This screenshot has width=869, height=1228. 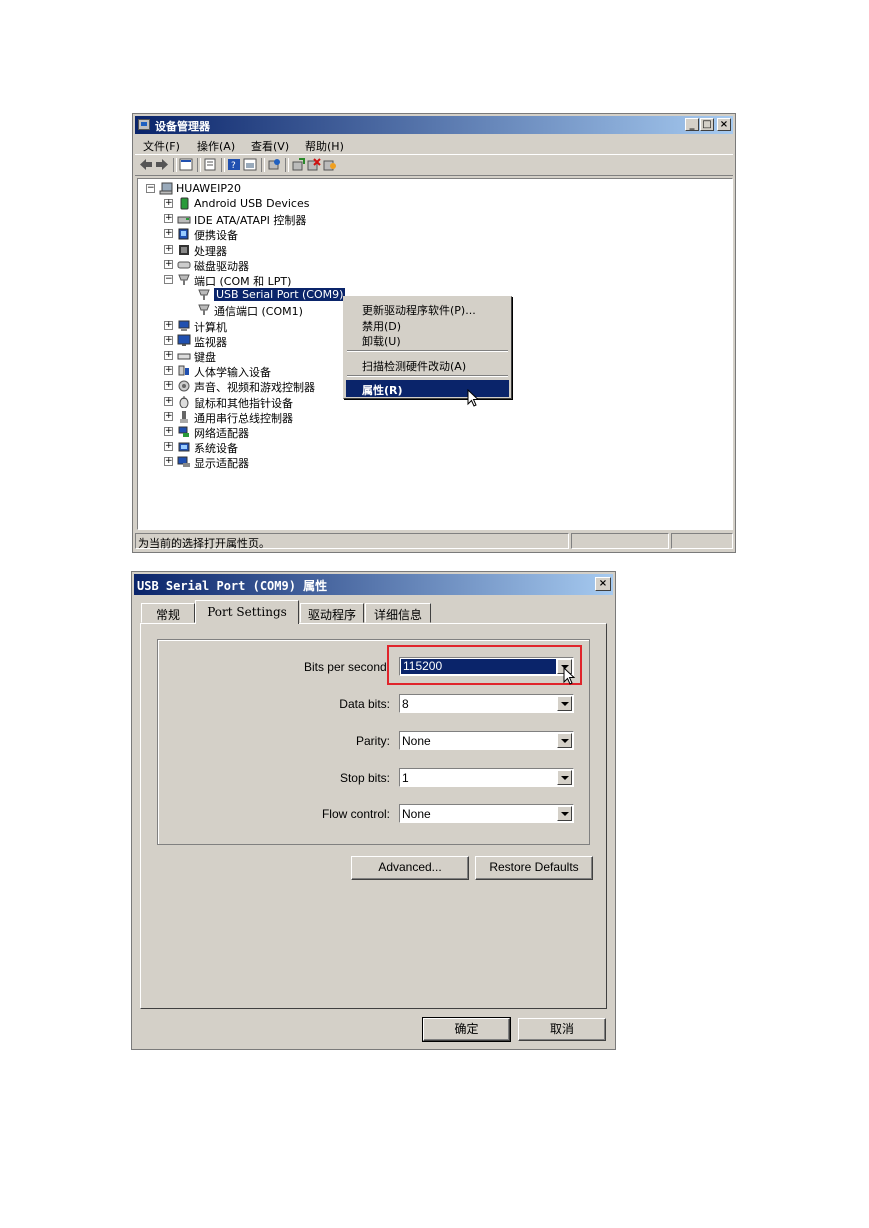 What do you see at coordinates (707, 124) in the screenshot?
I see `maximize-button: □` at bounding box center [707, 124].